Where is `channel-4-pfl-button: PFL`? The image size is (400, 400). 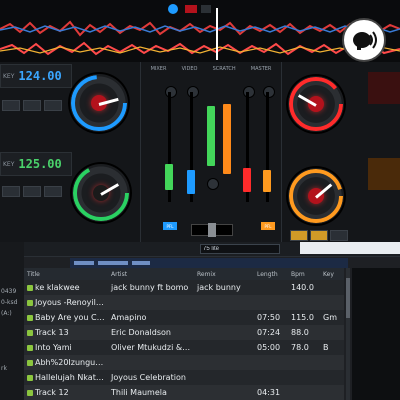 channel-4-pfl-button: PFL is located at coordinates (268, 226).